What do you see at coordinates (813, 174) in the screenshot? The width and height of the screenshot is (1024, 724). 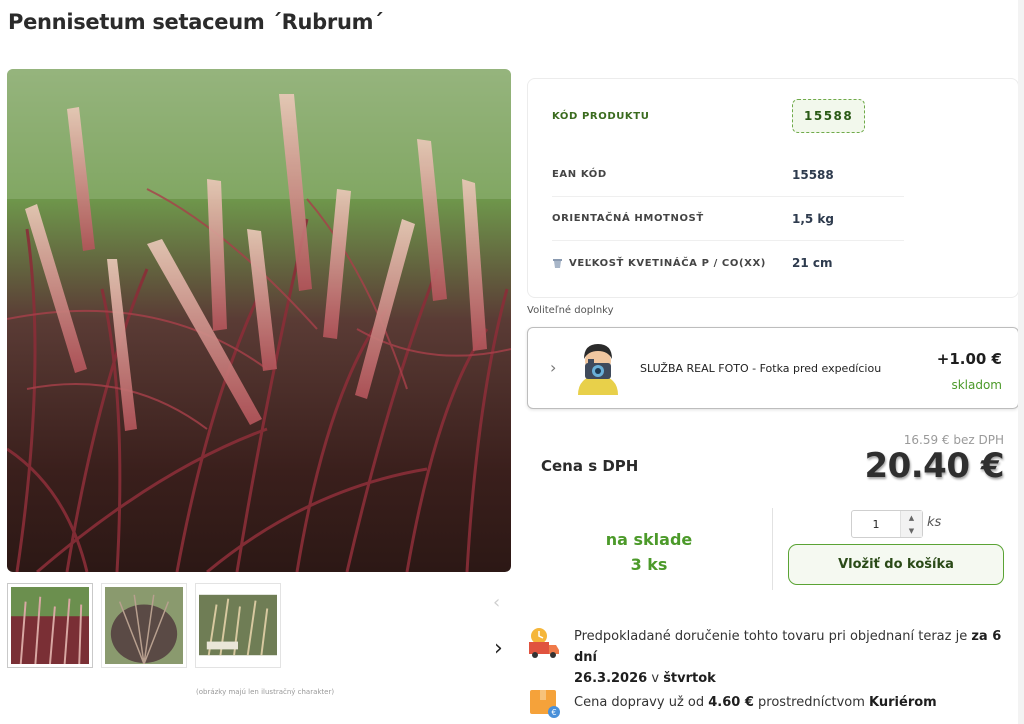 I see `ean-value: 15588` at bounding box center [813, 174].